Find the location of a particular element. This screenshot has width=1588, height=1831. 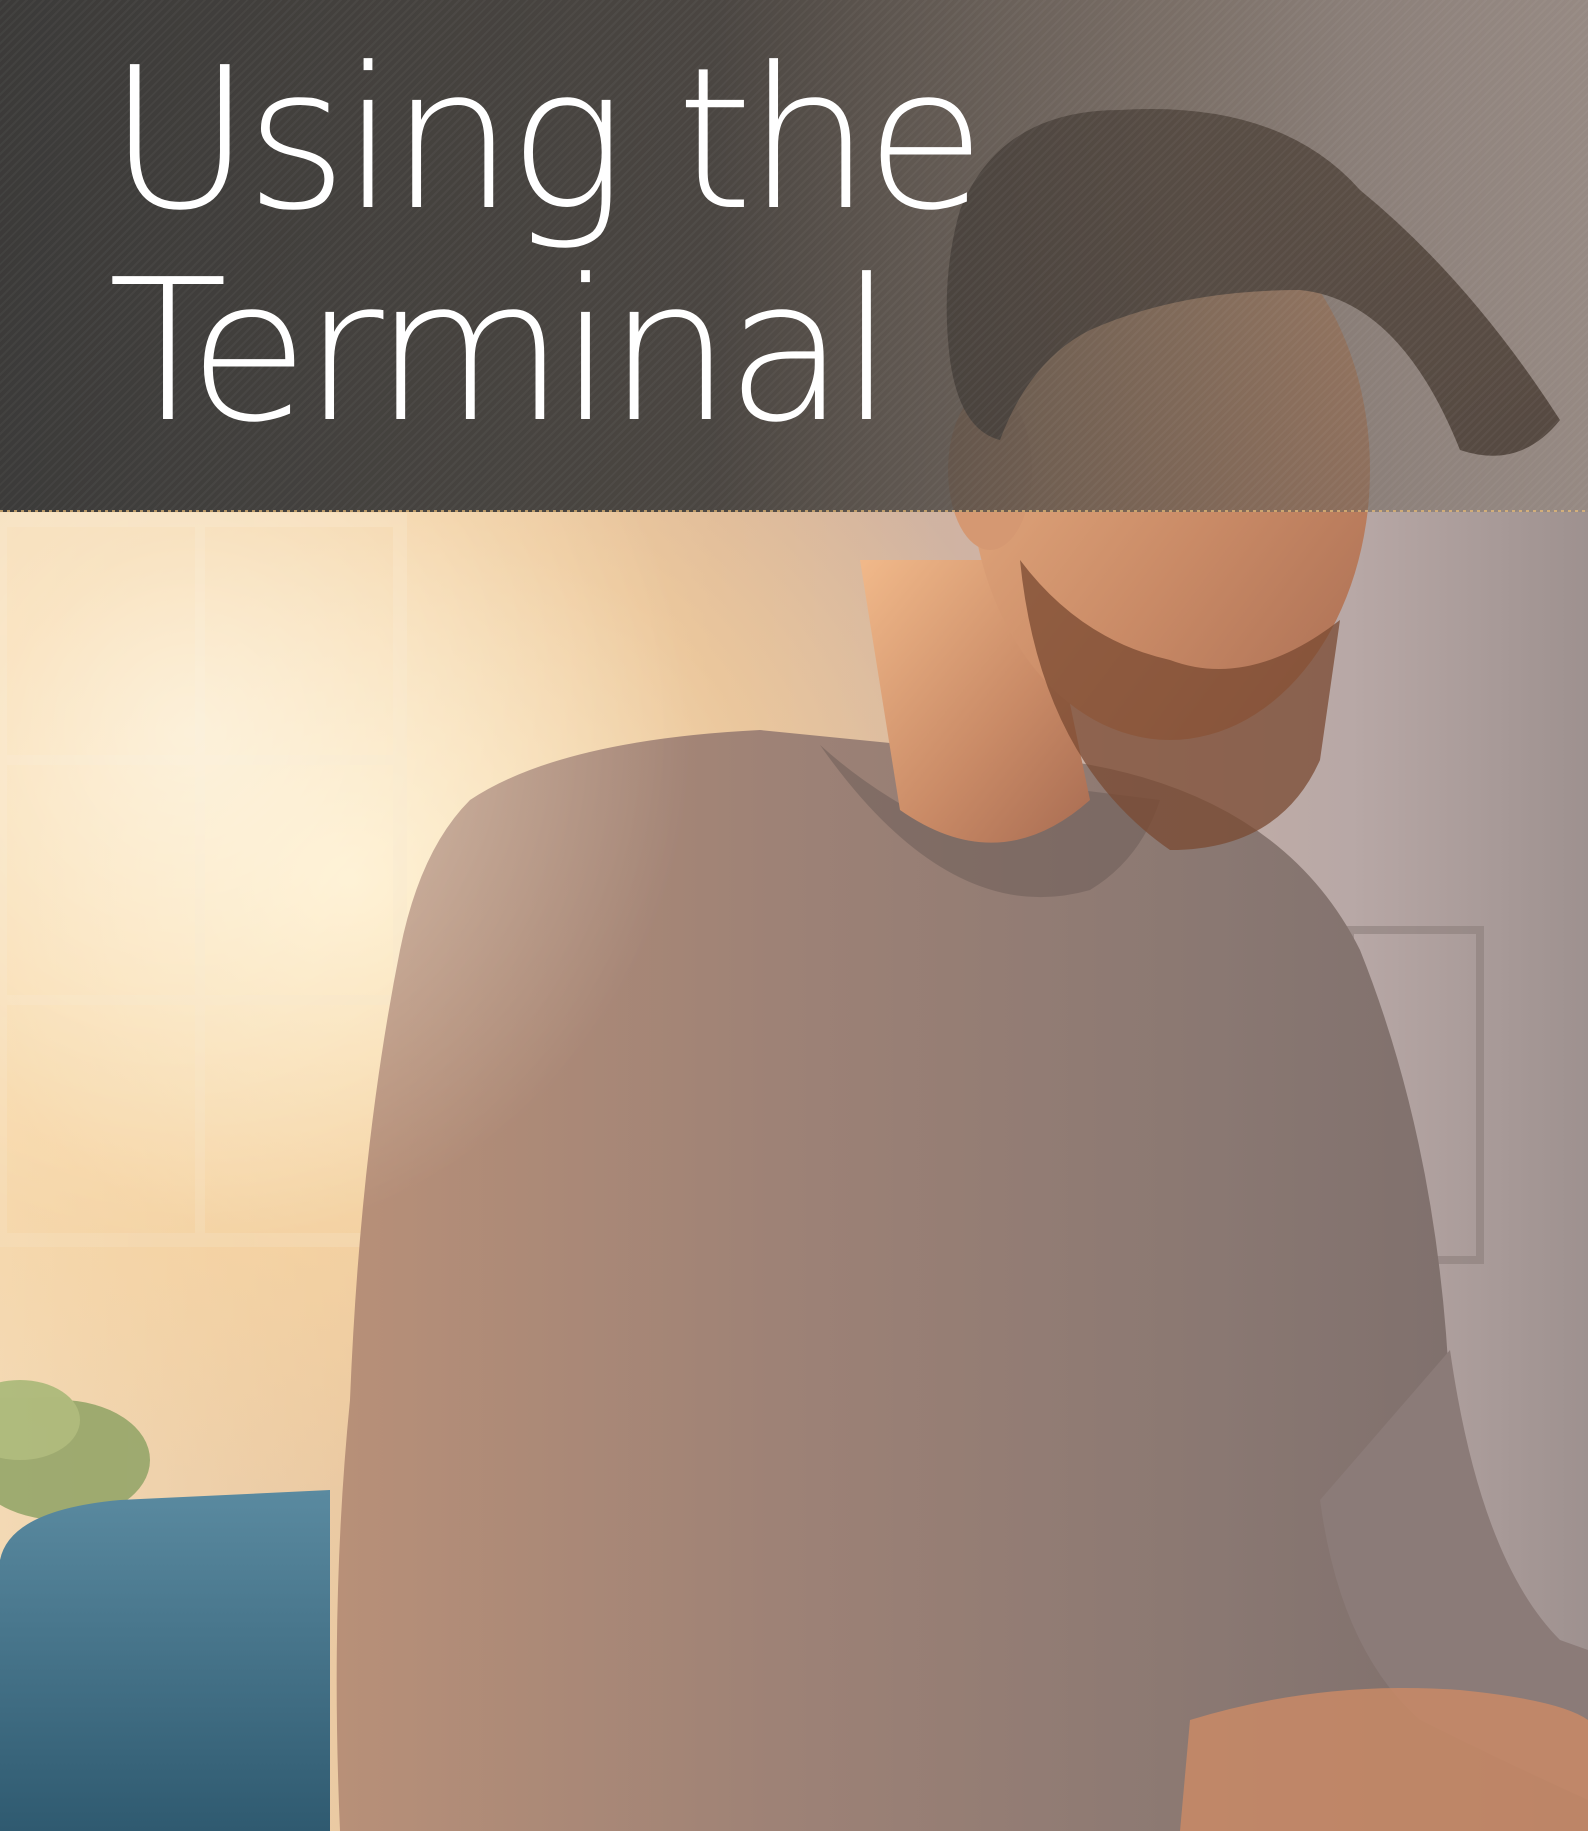

cover-title: Using the Terminal is located at coordinates (547, 246).